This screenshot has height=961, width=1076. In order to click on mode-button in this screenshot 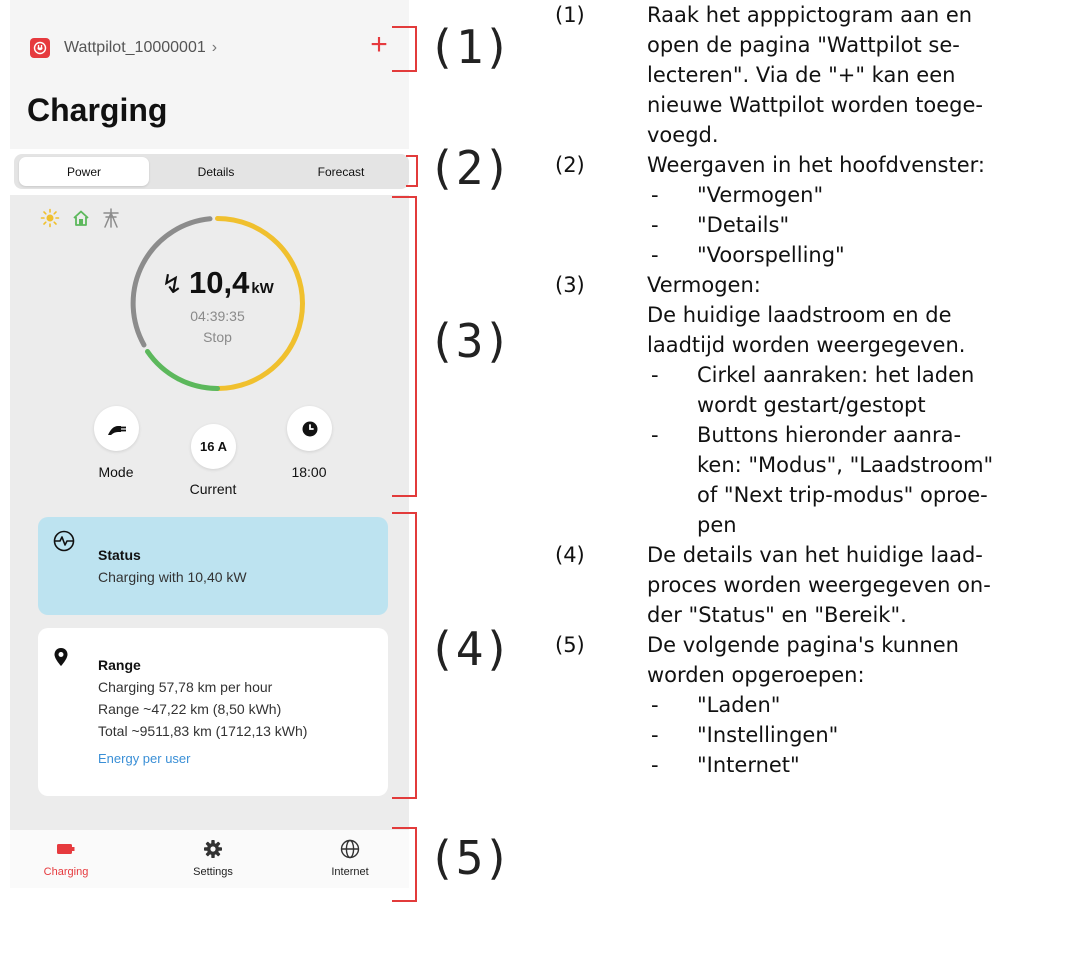, I will do `click(116, 428)`.